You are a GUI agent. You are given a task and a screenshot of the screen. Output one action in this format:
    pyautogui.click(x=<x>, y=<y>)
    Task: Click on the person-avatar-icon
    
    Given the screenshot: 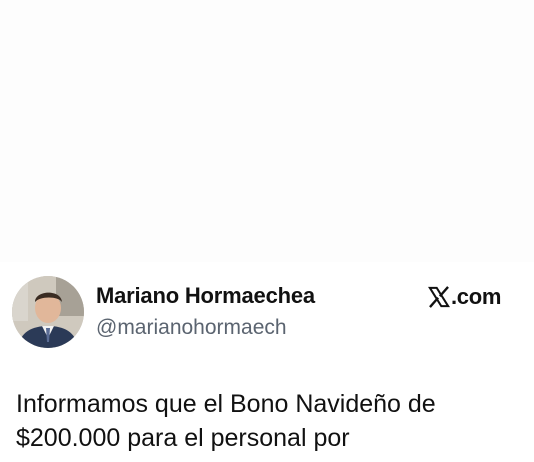 What is the action you would take?
    pyautogui.click(x=48, y=312)
    